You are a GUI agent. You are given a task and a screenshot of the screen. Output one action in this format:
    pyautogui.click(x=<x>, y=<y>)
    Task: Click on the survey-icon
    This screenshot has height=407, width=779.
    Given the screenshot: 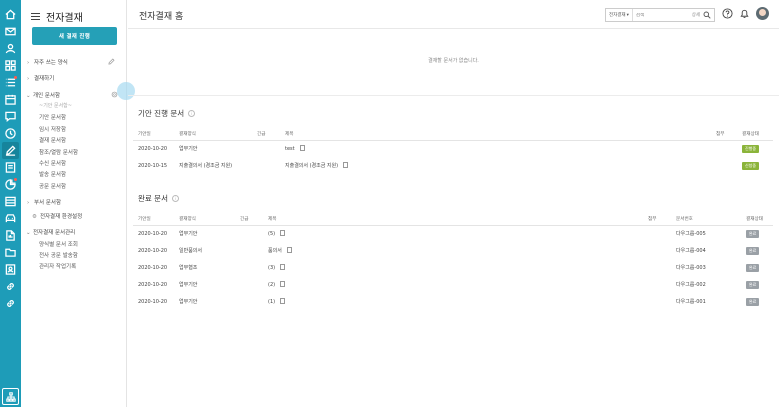 What is the action you would take?
    pyautogui.click(x=10, y=201)
    